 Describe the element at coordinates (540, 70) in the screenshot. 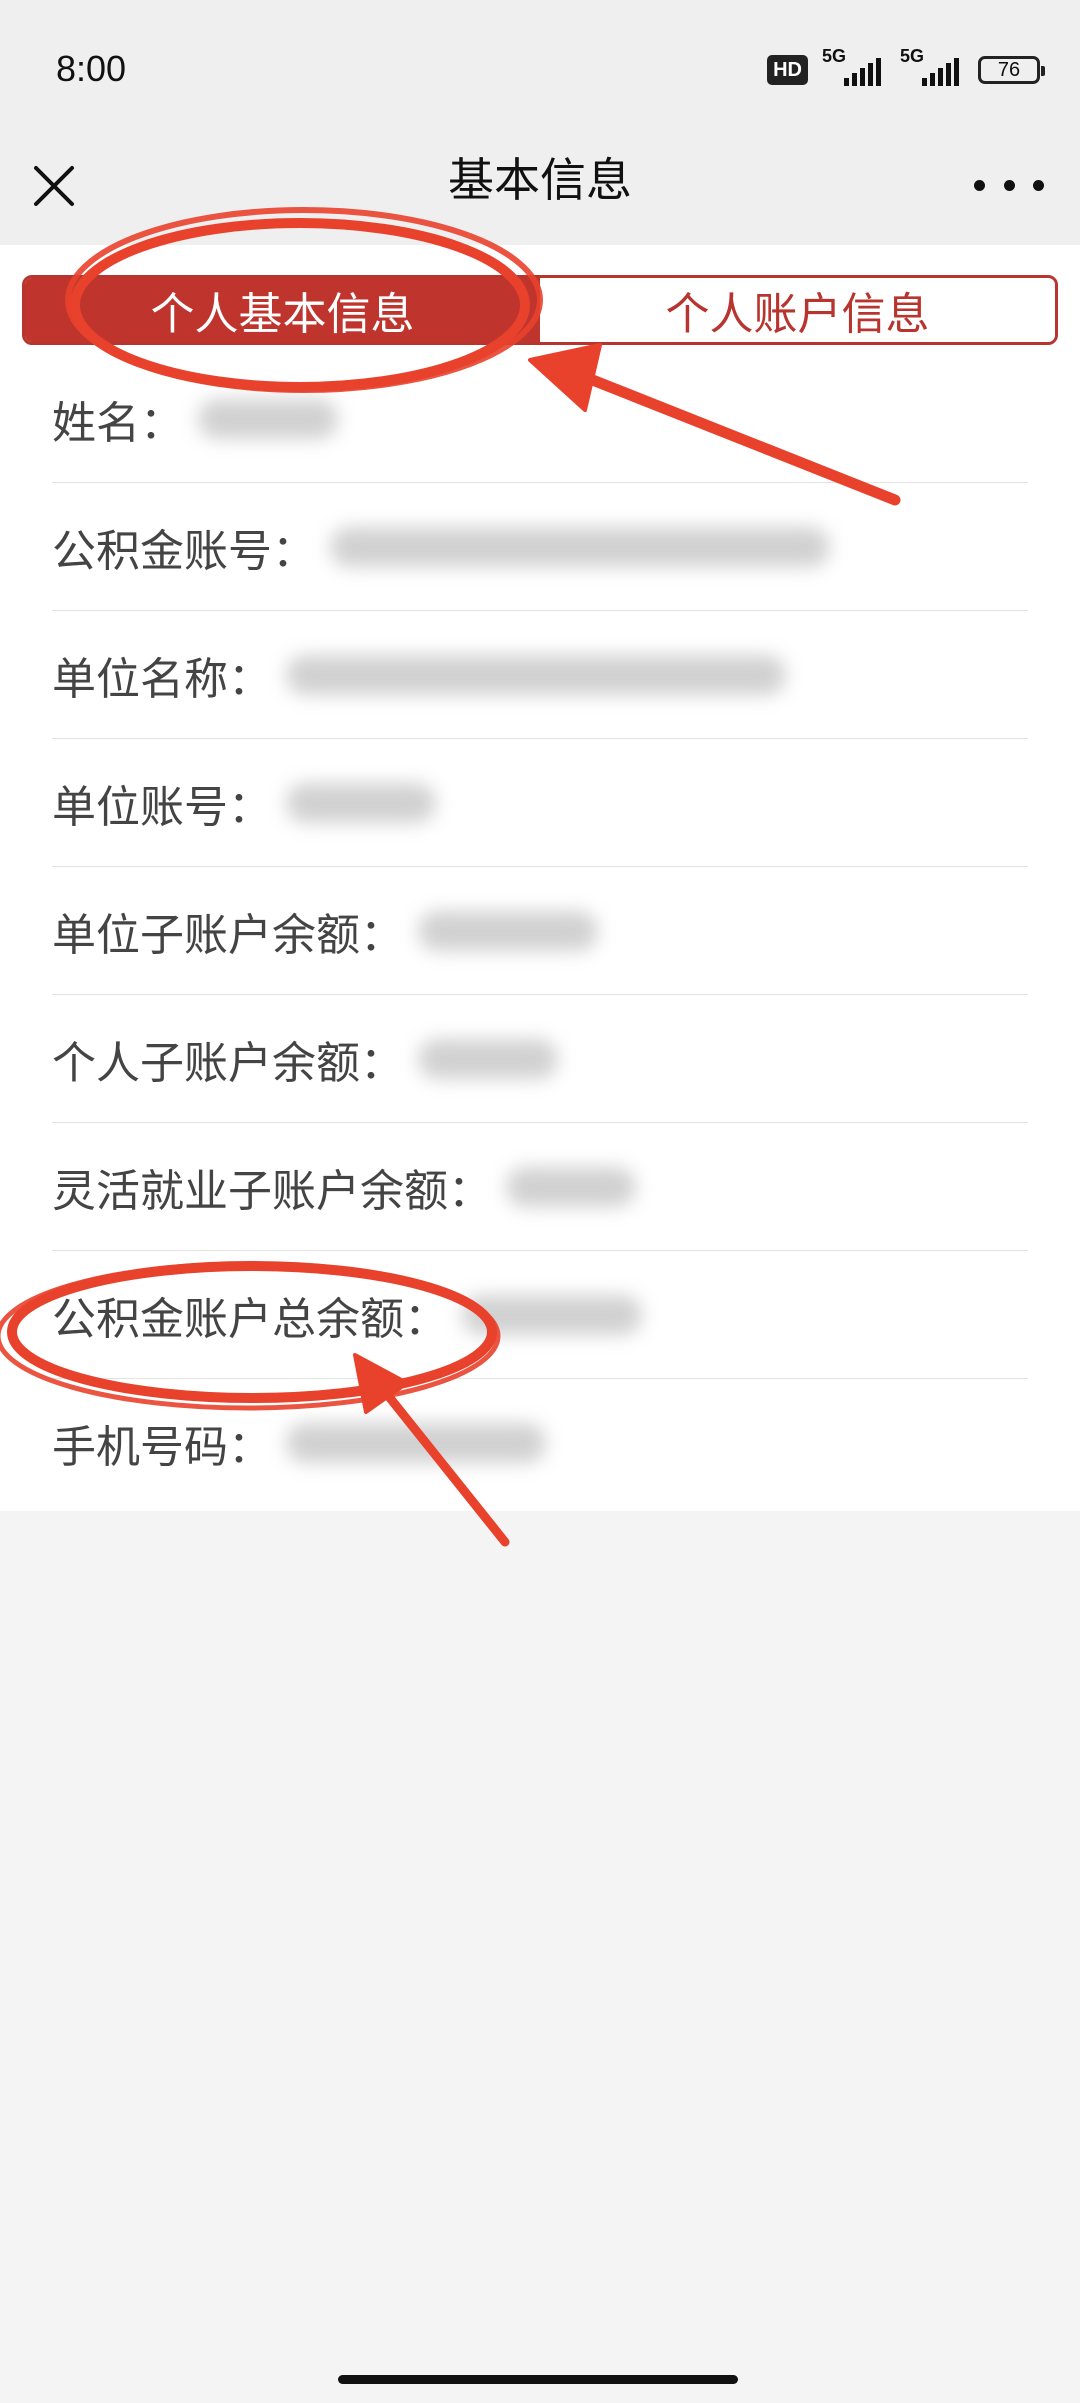

I see `status-bar: 8:00 HD 5G 5G 76` at that location.